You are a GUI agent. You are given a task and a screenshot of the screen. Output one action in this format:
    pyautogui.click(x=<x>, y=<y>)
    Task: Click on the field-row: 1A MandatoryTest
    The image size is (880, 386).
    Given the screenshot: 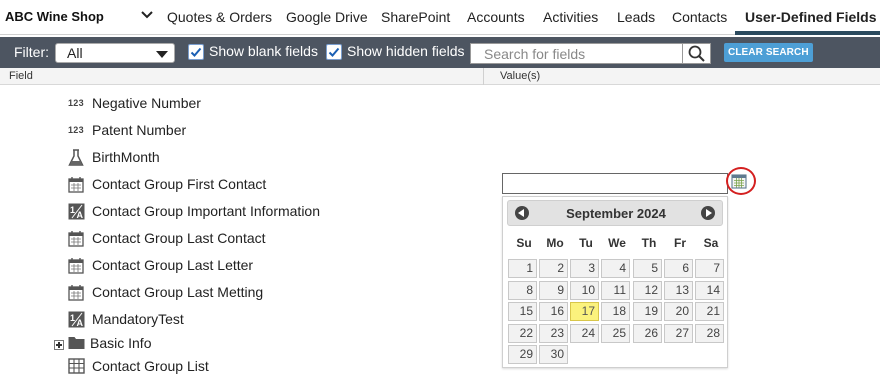 What is the action you would take?
    pyautogui.click(x=240, y=319)
    